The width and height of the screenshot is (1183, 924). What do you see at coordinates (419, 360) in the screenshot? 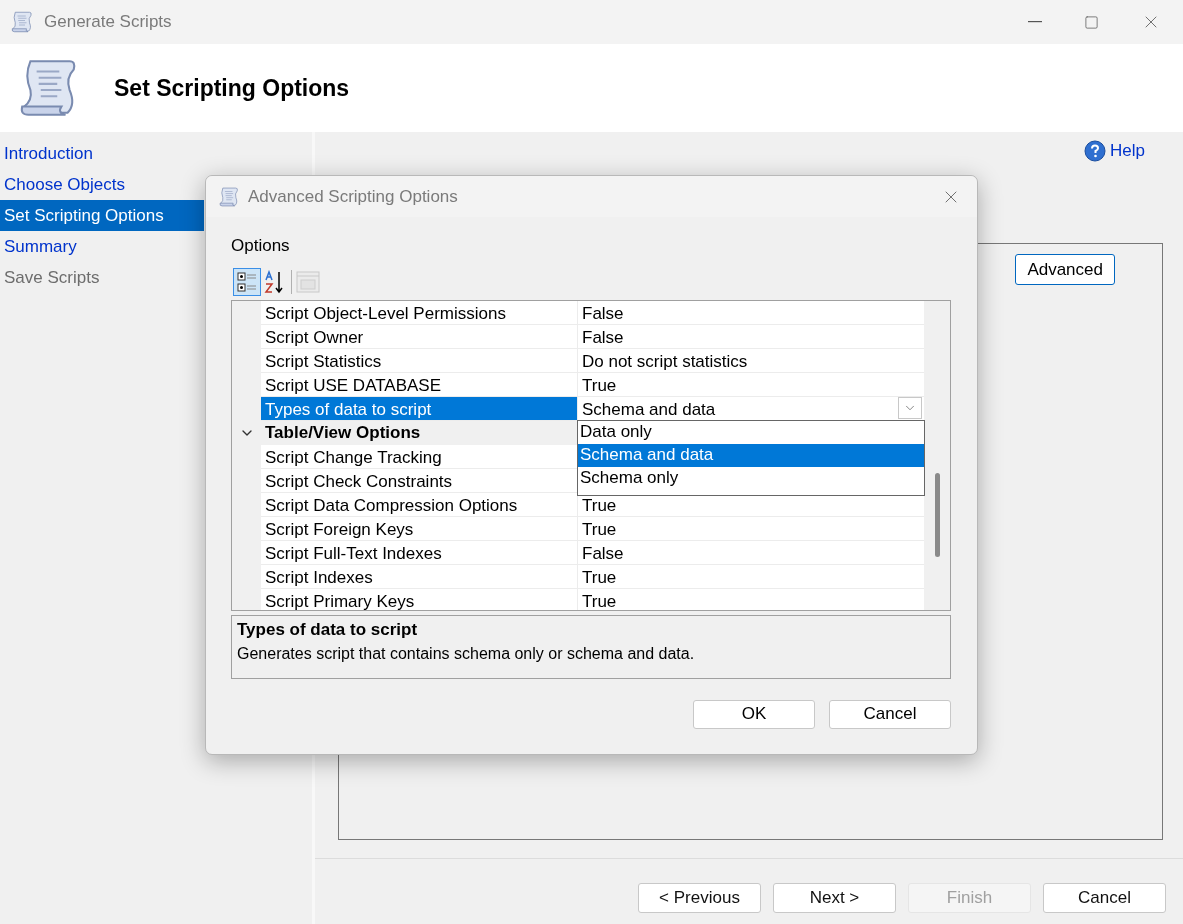
I see `property-name: Script Statistics` at bounding box center [419, 360].